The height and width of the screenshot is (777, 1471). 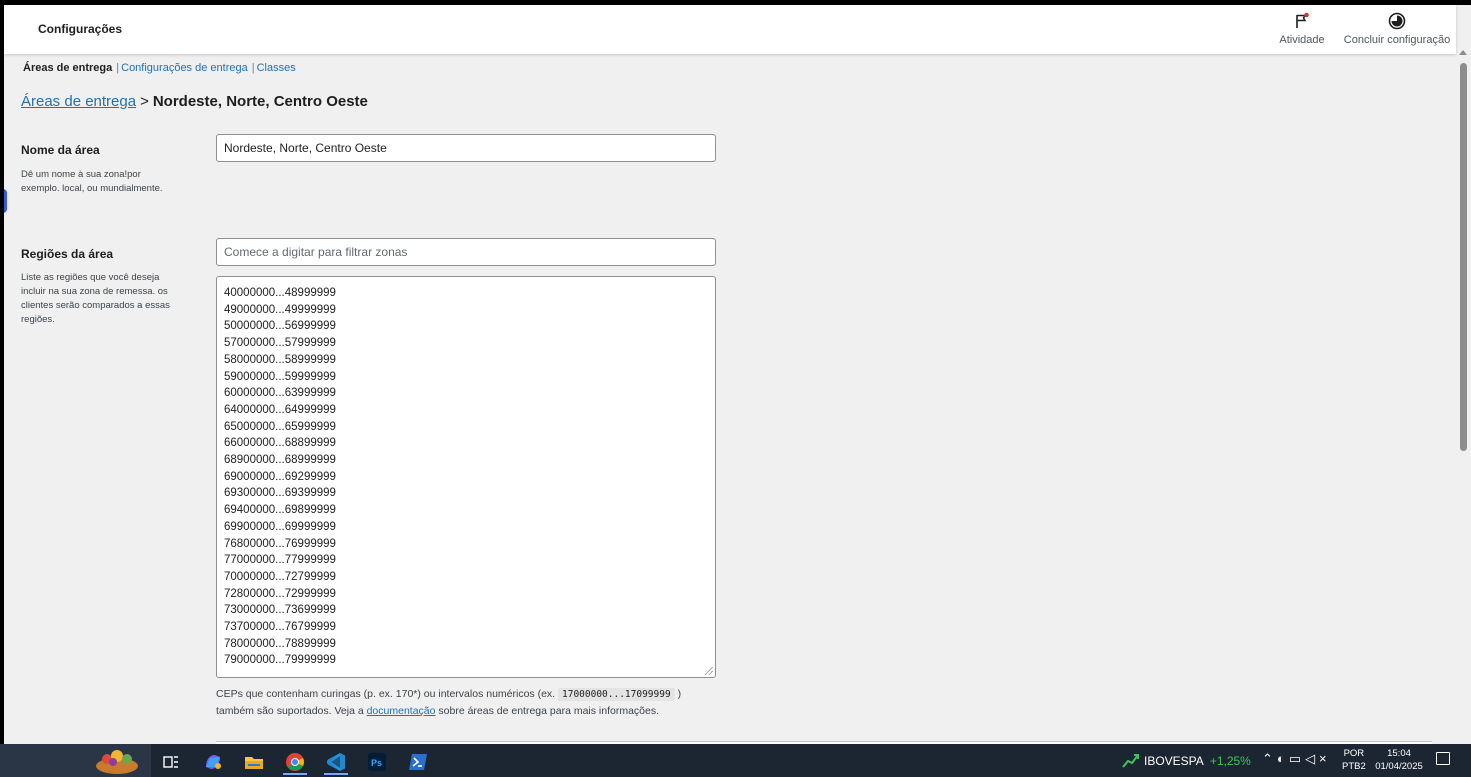 I want to click on finish-setup-button: Concluir configuração, so click(x=1397, y=29).